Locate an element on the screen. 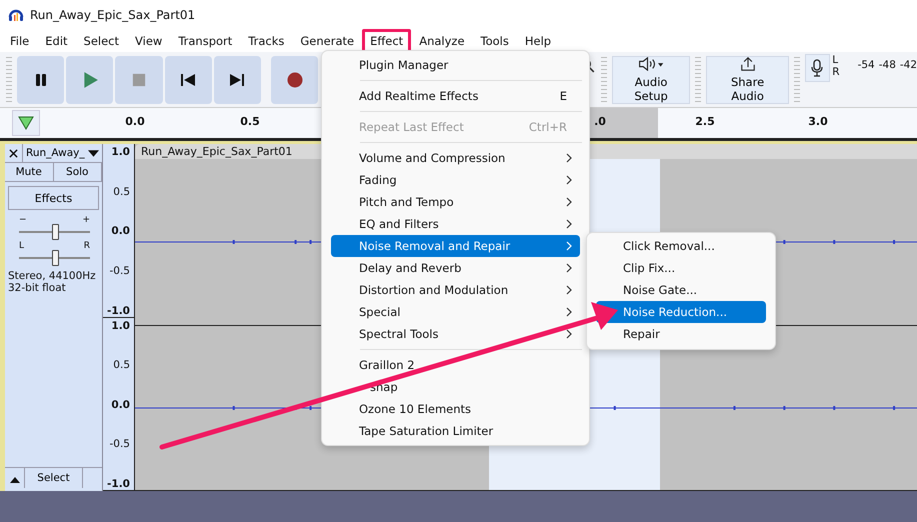 This screenshot has height=522, width=917. meter-channel-label: R is located at coordinates (836, 72).